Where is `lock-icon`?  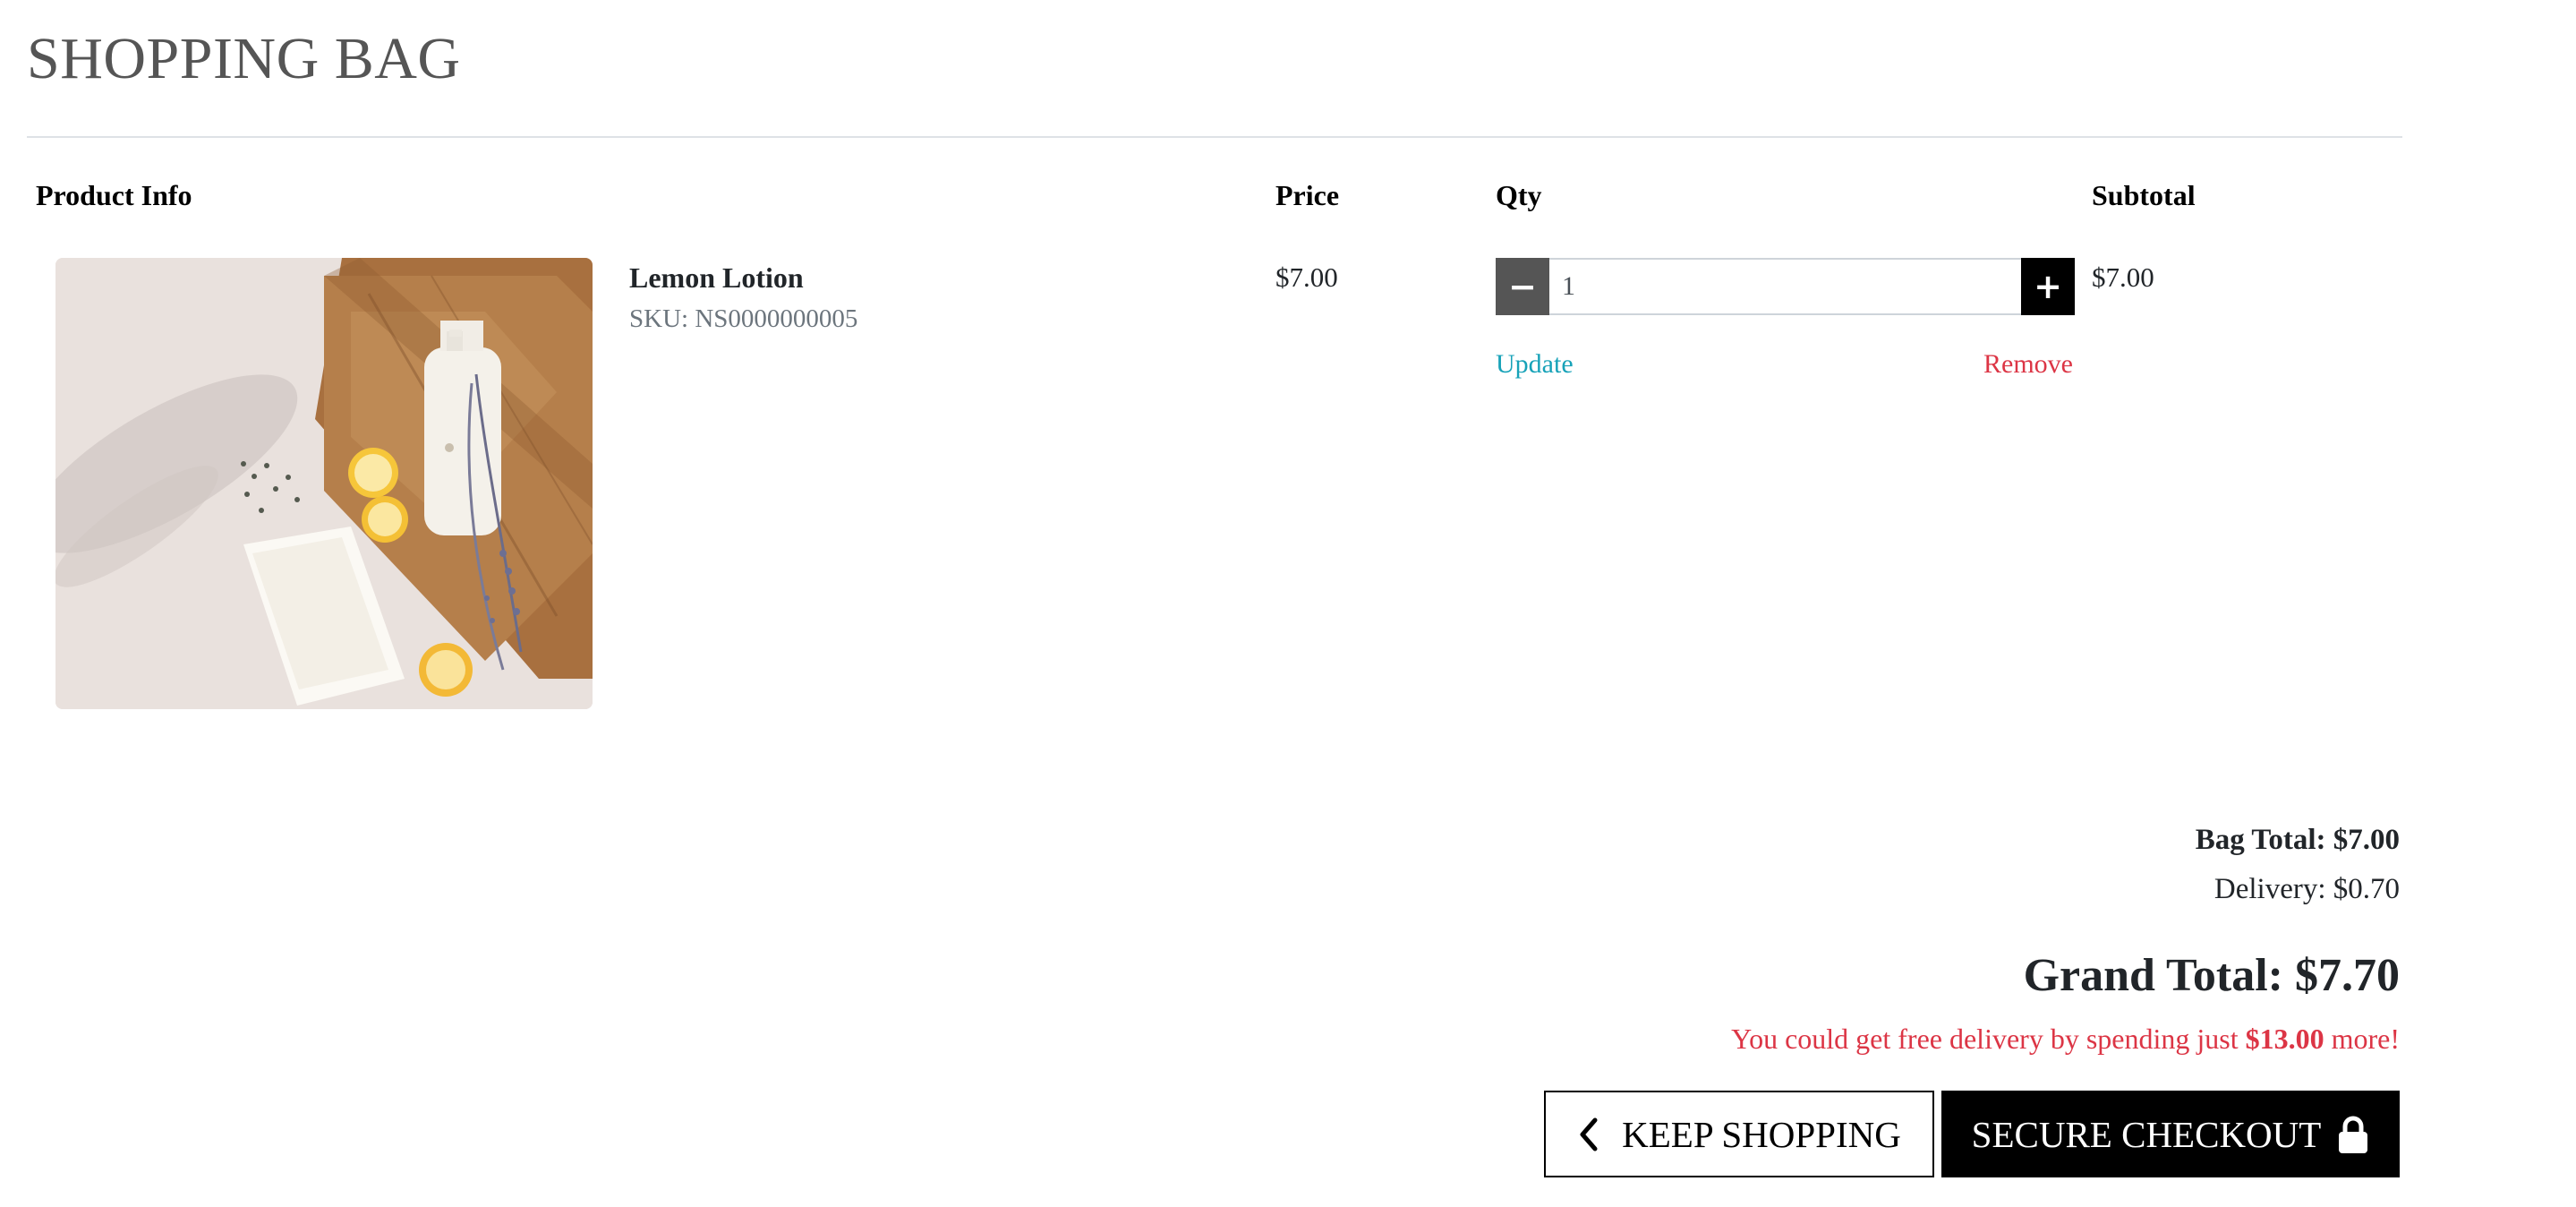 lock-icon is located at coordinates (2353, 1134).